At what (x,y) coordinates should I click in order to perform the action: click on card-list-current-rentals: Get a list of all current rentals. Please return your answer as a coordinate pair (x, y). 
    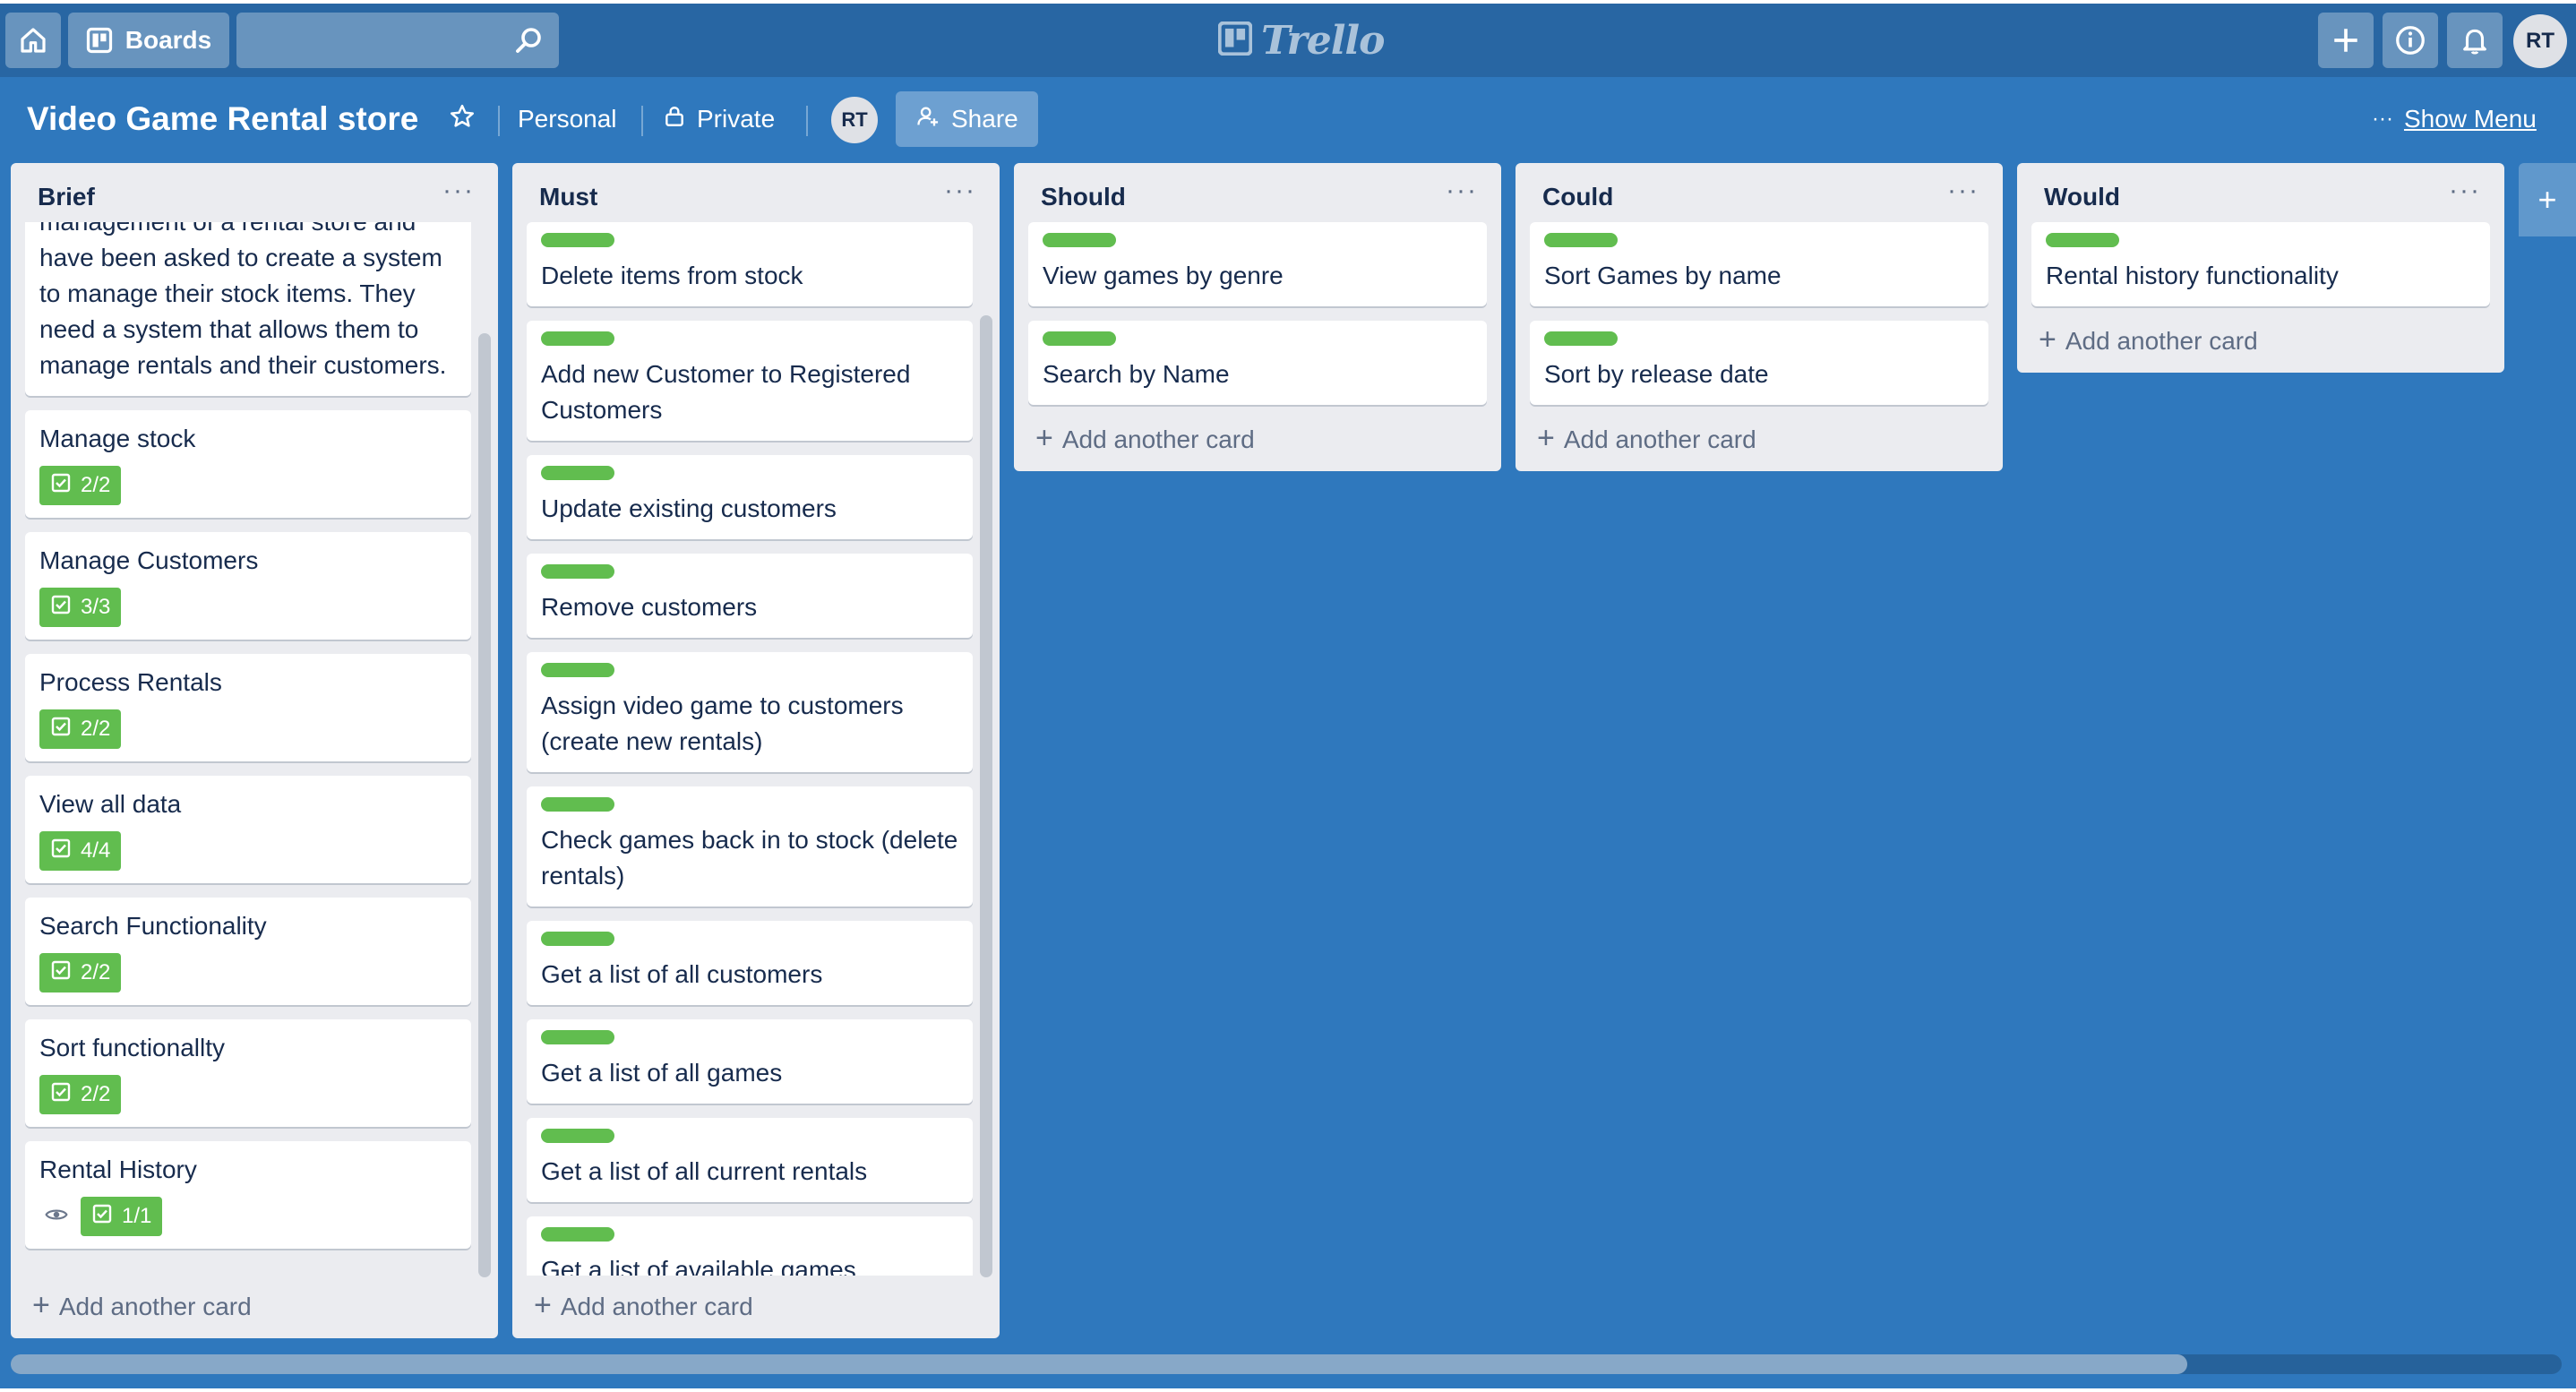
    Looking at the image, I should click on (750, 1160).